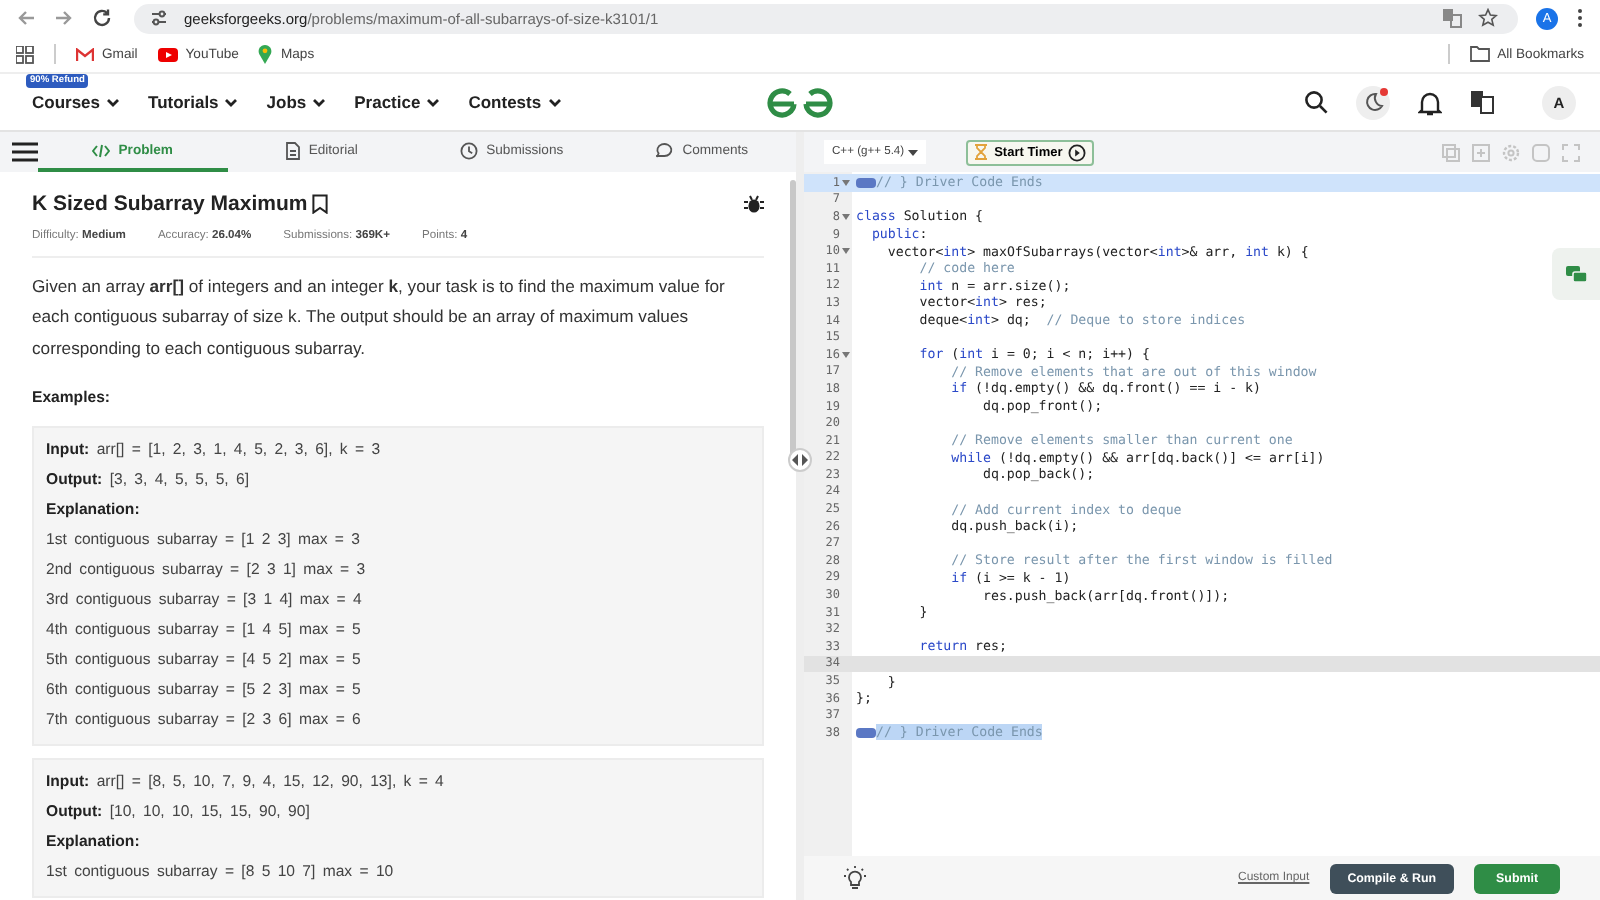 This screenshot has height=900, width=1600. Describe the element at coordinates (265, 54) in the screenshot. I see `map-pin-icon` at that location.